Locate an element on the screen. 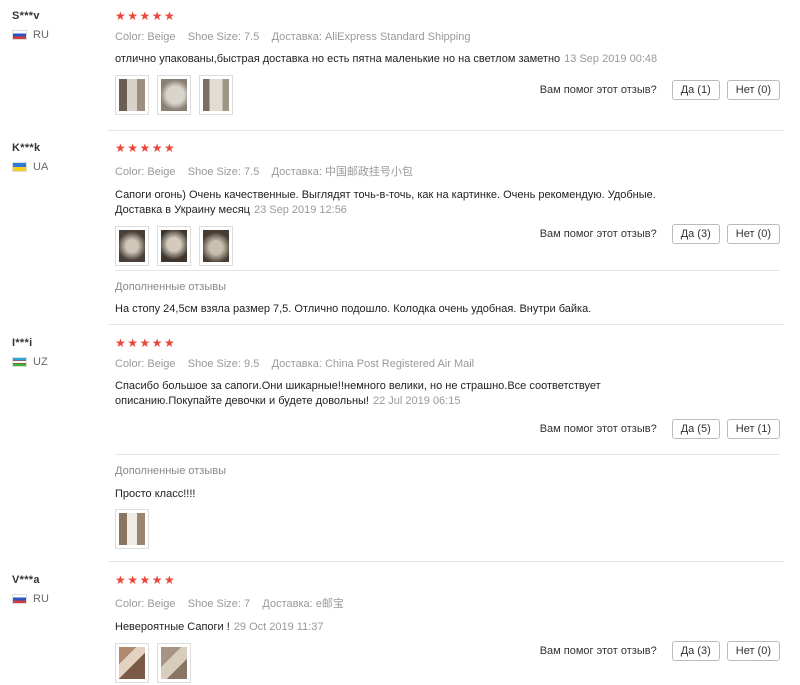 This screenshot has width=800, height=685. review-date: 13 Sep 2019 00:48 is located at coordinates (611, 59).